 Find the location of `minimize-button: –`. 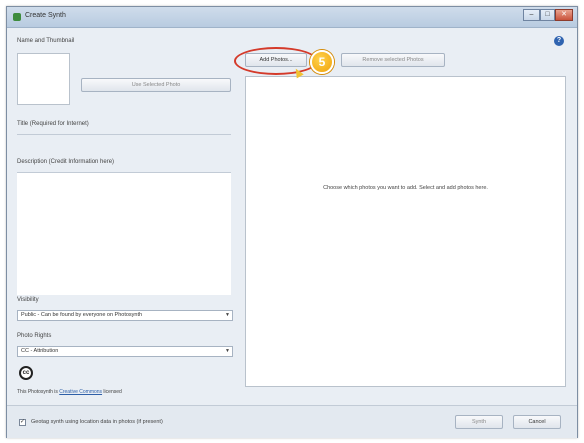

minimize-button: – is located at coordinates (531, 15).